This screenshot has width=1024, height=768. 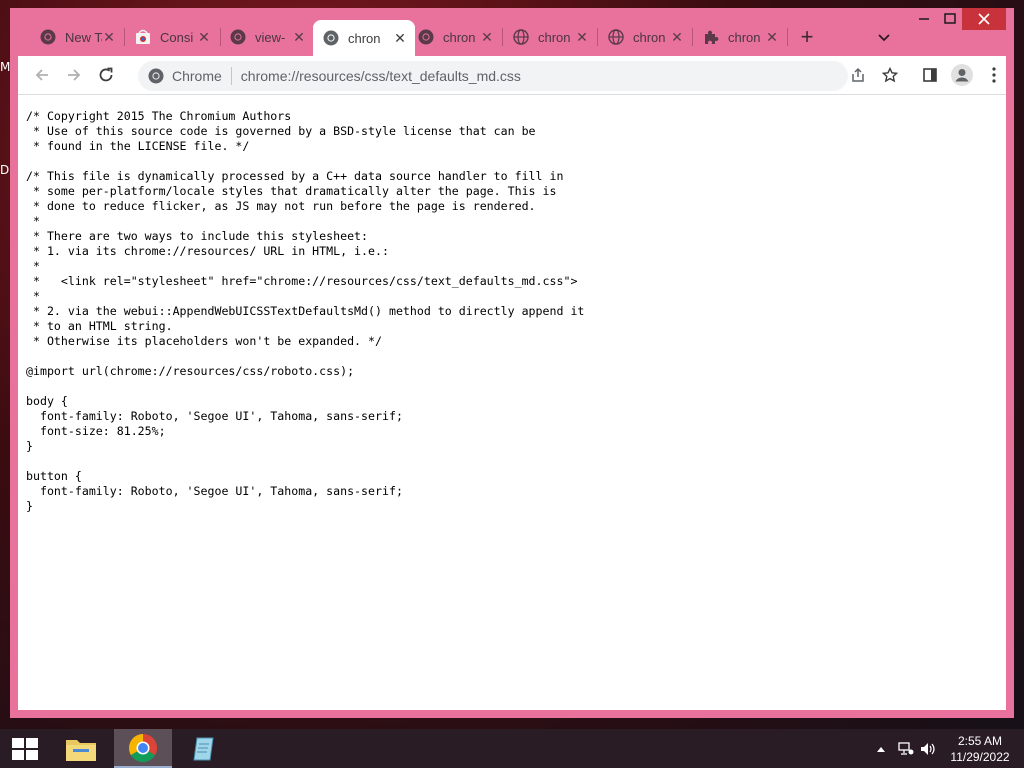 I want to click on bookmark-button, so click(x=890, y=75).